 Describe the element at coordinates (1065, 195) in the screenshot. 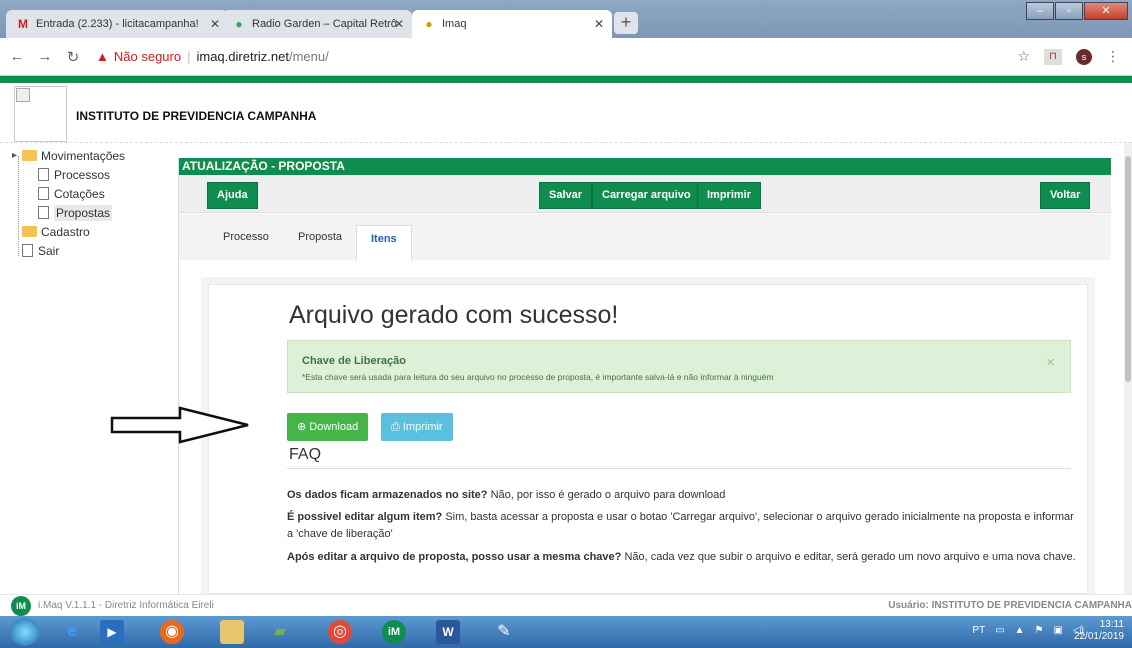

I see `voltar-button: Voltar` at that location.